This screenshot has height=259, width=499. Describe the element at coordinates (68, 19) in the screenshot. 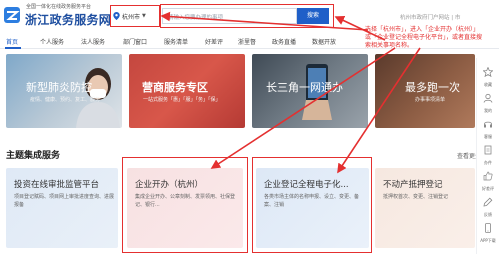

I see `site-title: 浙江政务服务网` at that location.